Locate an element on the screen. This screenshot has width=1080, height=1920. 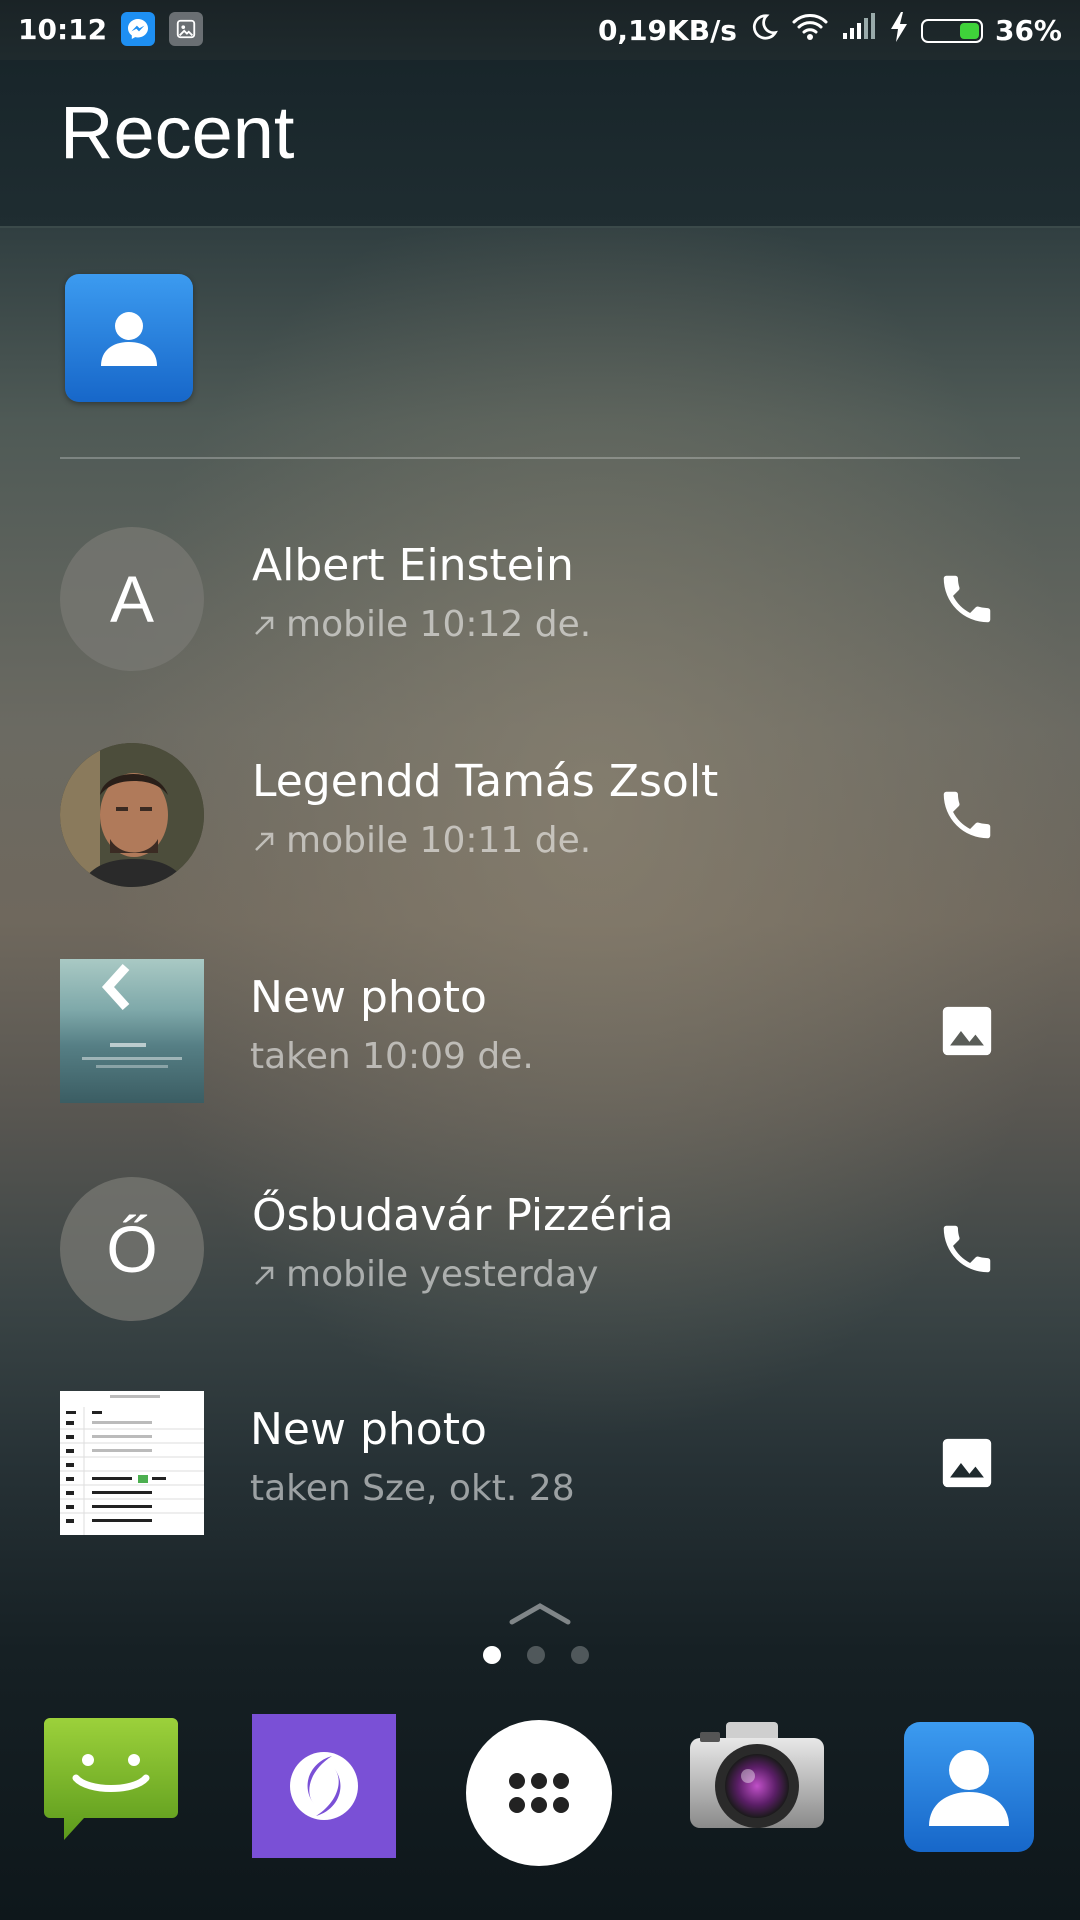
contact-name: Albert Einstein is located at coordinates (413, 565).